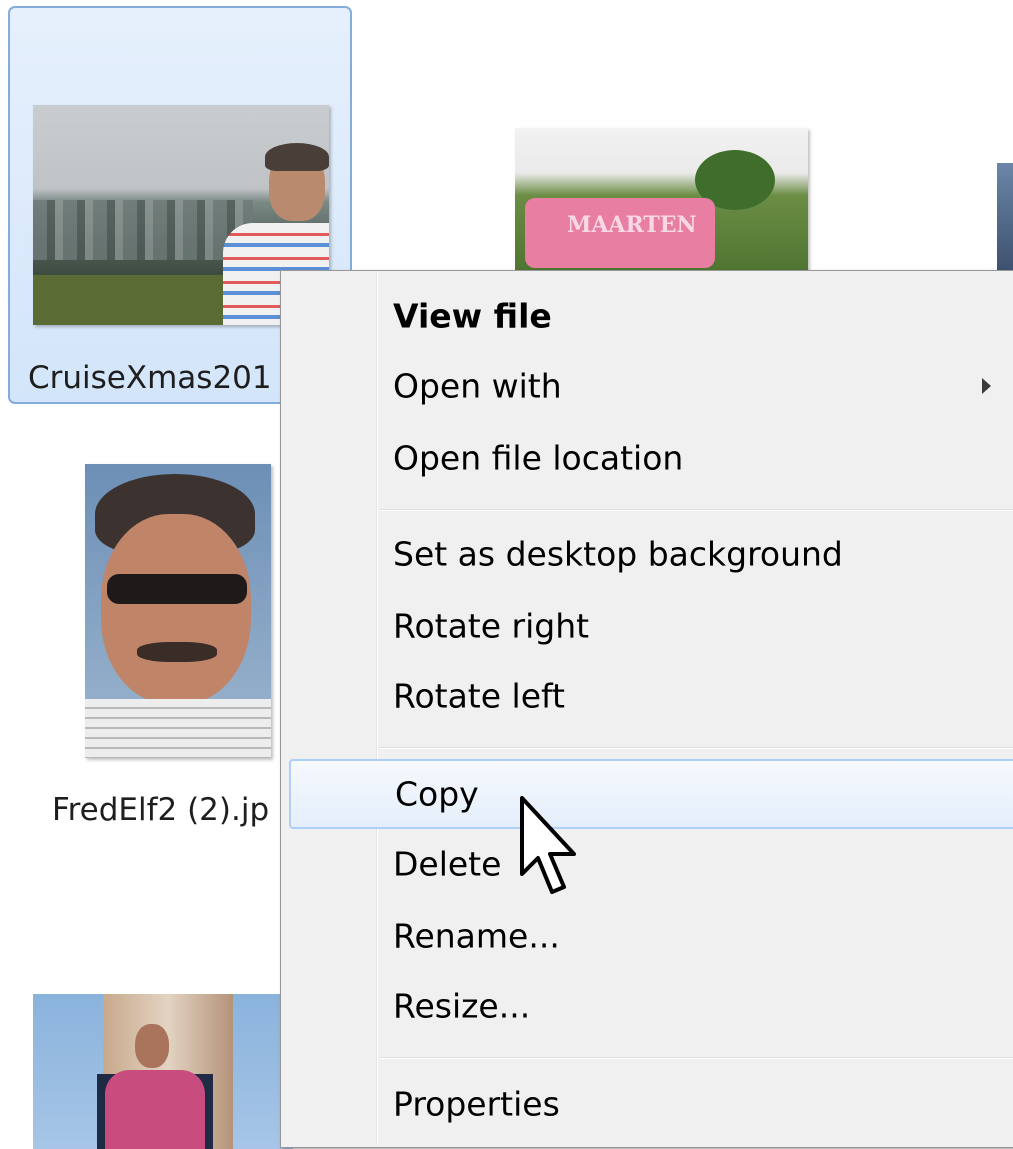 The image size is (1013, 1149). I want to click on menu-item-rotate-right: Rotate right, so click(649, 626).